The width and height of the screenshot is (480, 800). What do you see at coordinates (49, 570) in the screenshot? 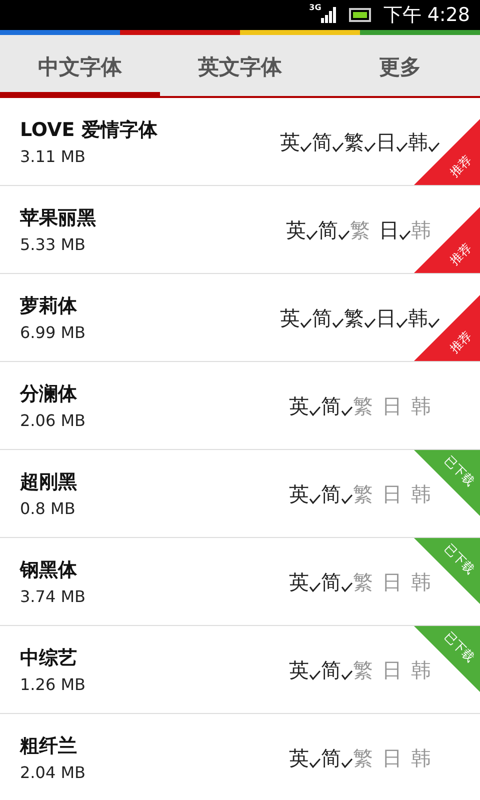
I see `font-name: 钢黑体` at bounding box center [49, 570].